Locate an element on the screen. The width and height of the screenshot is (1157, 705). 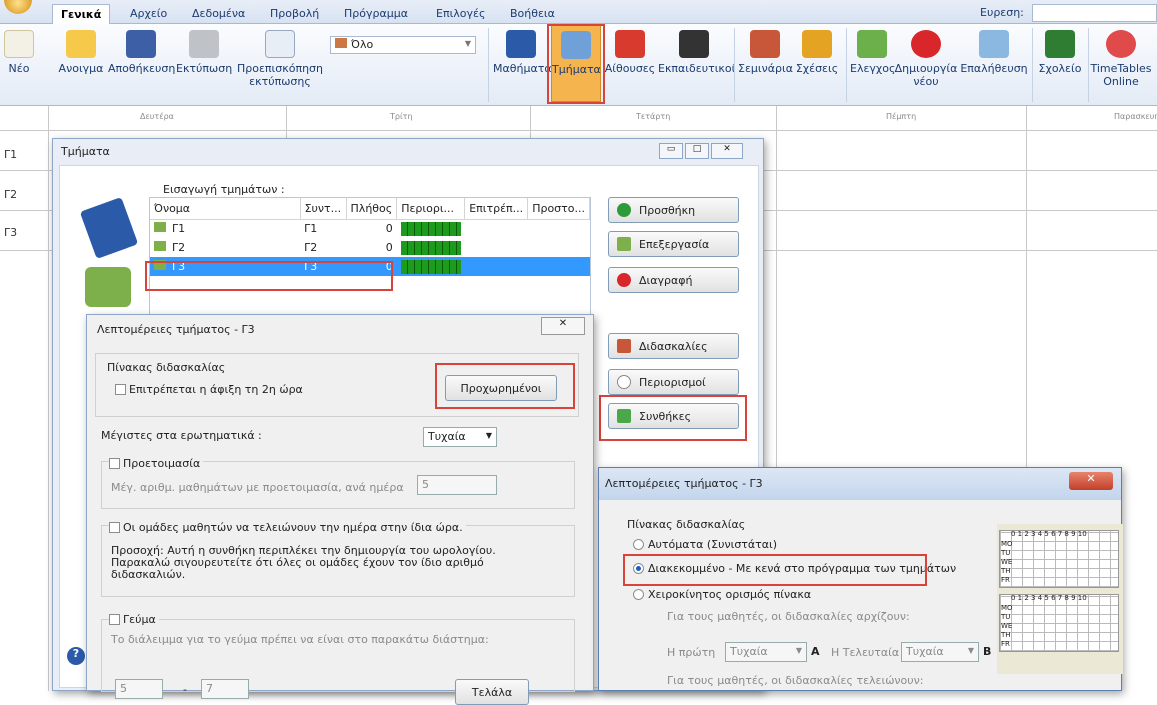
first-marker: A is located at coordinates (815, 651).